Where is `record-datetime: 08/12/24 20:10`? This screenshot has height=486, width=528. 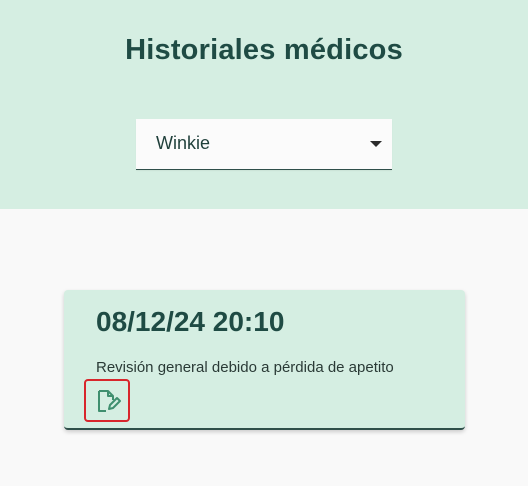
record-datetime: 08/12/24 20:10 is located at coordinates (190, 321).